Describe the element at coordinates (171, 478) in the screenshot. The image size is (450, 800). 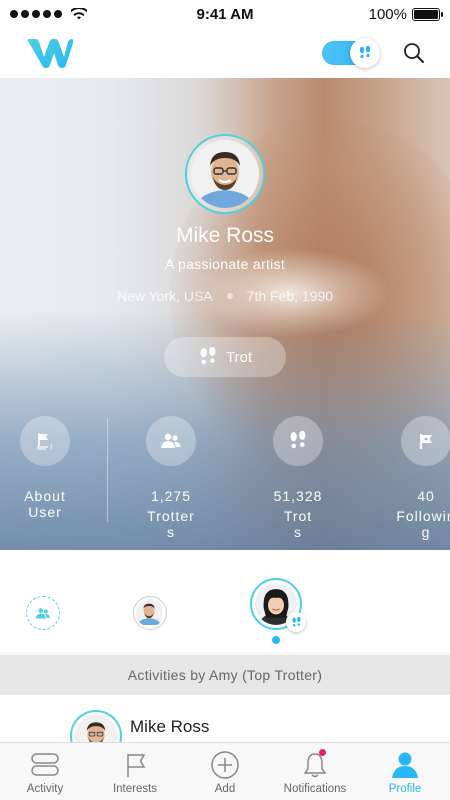
I see `stat-trotters: 1,275 Trotter s` at that location.